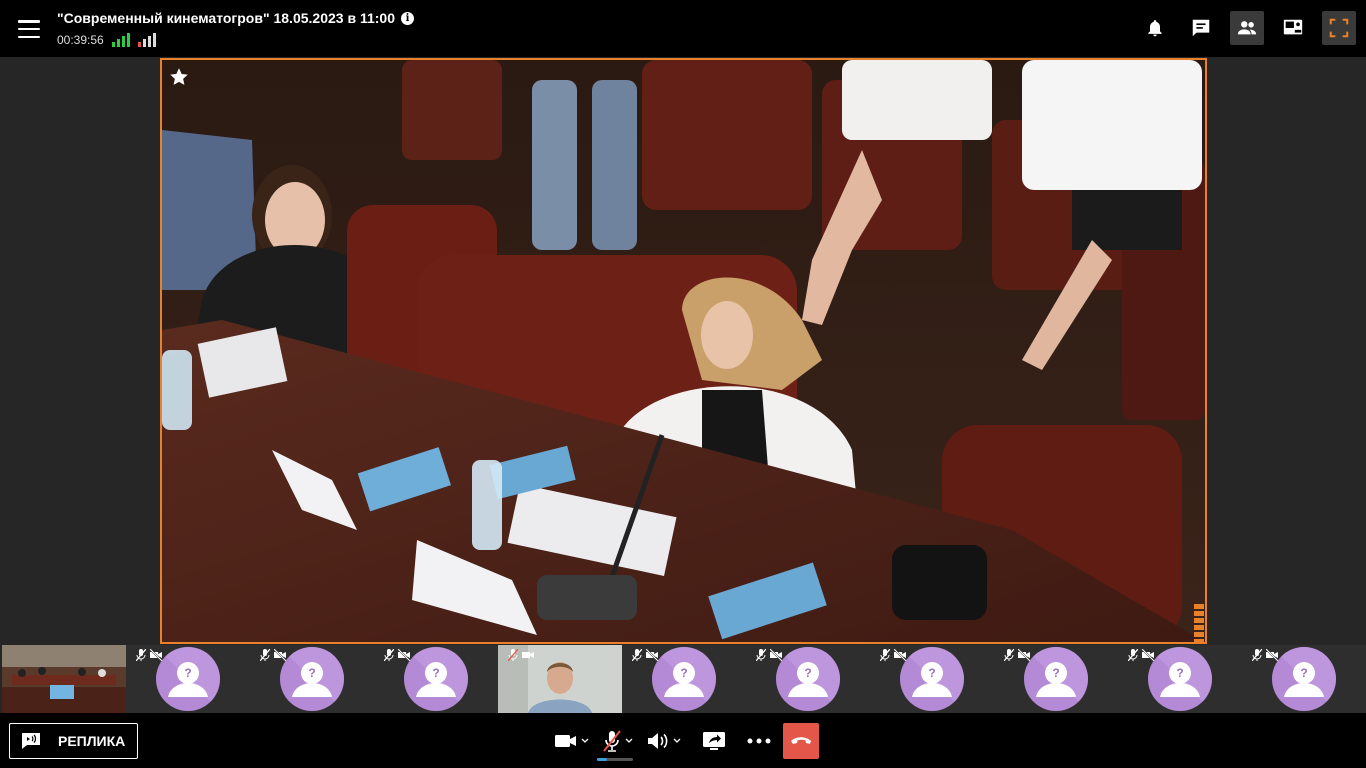 The width and height of the screenshot is (1366, 768). What do you see at coordinates (615, 759) in the screenshot?
I see `mic-level-bar` at bounding box center [615, 759].